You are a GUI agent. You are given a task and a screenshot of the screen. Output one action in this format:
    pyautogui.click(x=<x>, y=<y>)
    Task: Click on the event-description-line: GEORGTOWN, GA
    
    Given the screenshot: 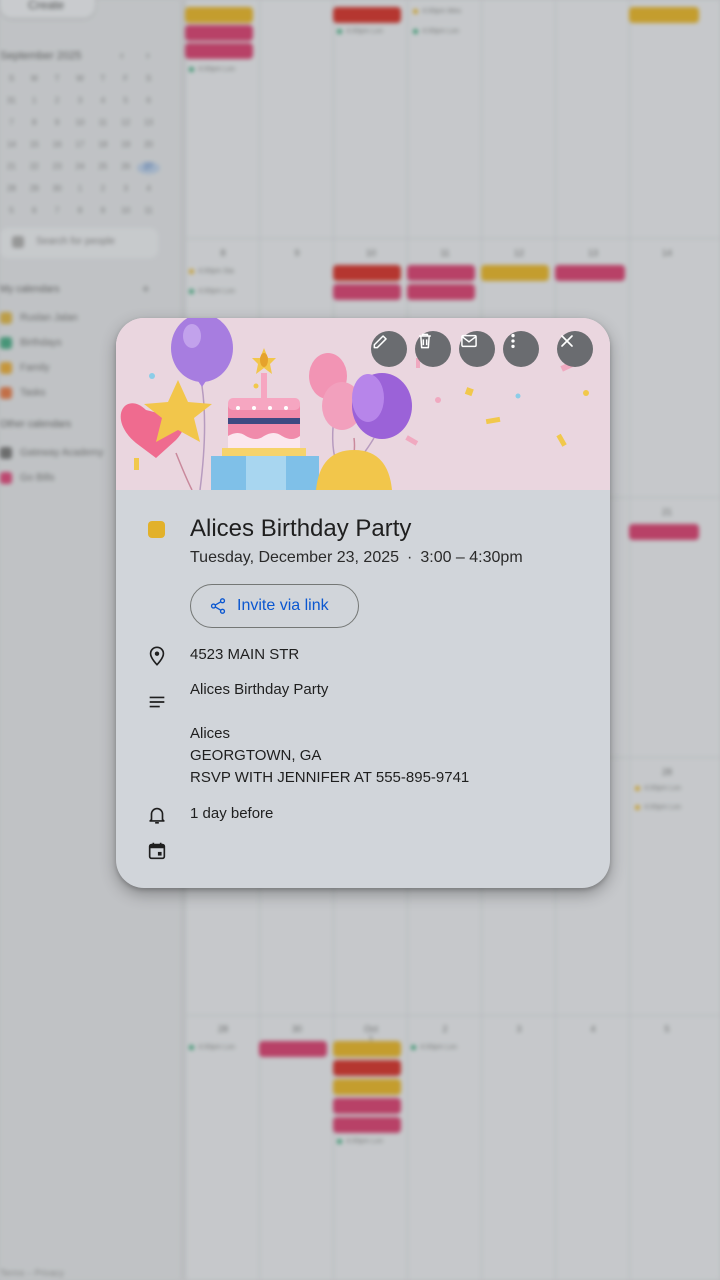 What is the action you would take?
    pyautogui.click(x=256, y=755)
    